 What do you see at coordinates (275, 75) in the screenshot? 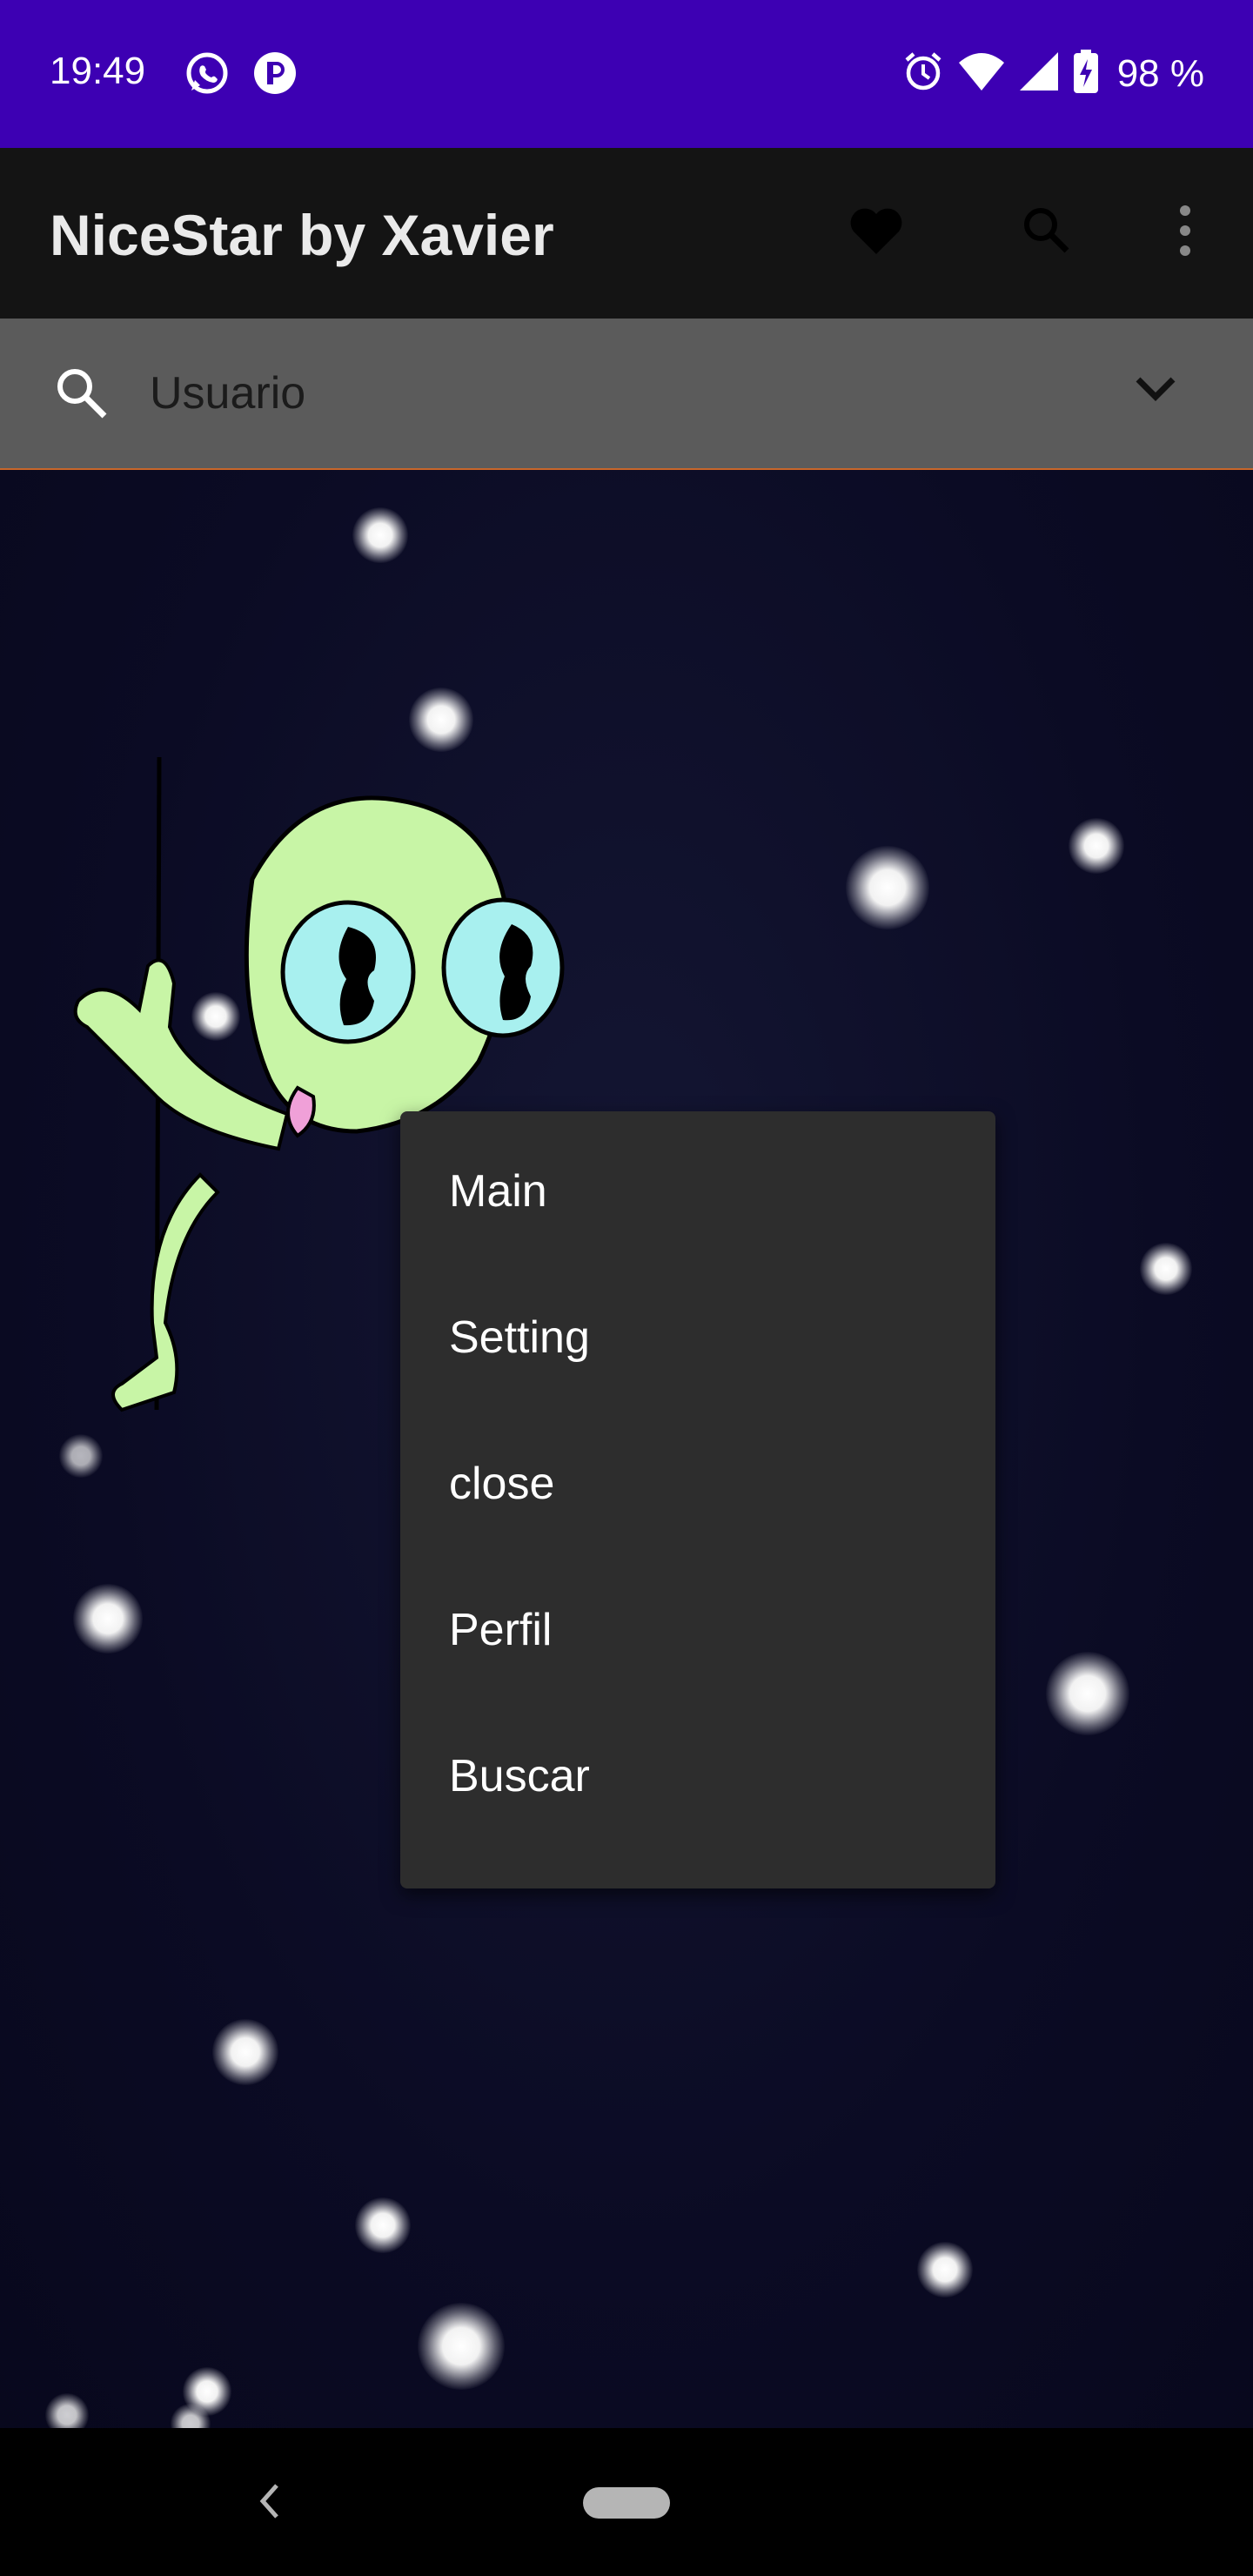
I see `app-notification-icon` at bounding box center [275, 75].